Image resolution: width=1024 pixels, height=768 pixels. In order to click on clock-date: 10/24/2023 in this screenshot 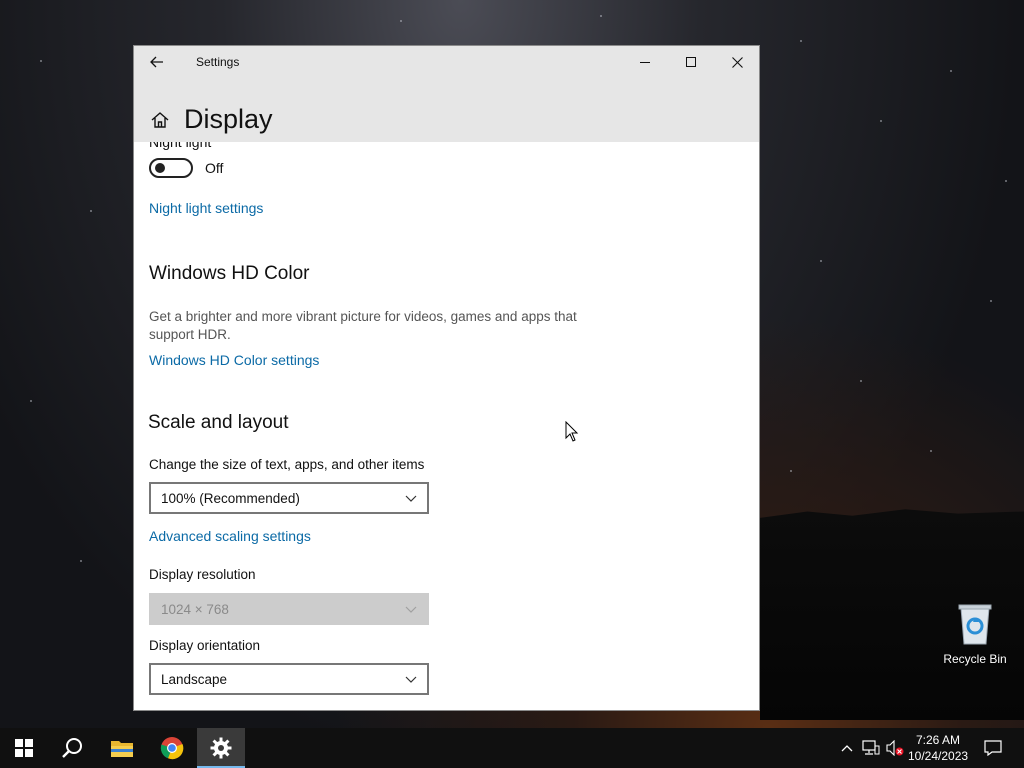, I will do `click(938, 756)`.